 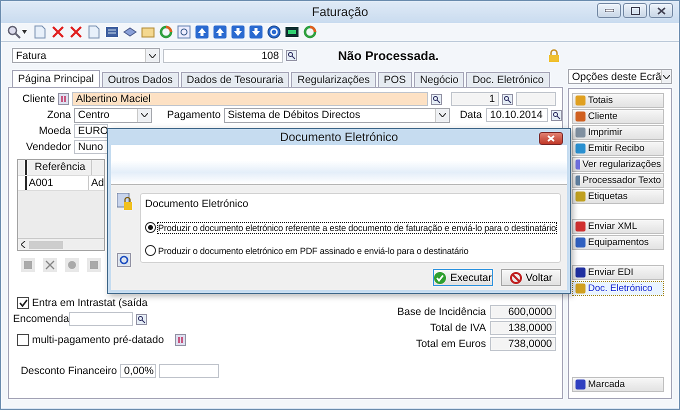 What do you see at coordinates (333, 79) in the screenshot?
I see `tab: Regularizações` at bounding box center [333, 79].